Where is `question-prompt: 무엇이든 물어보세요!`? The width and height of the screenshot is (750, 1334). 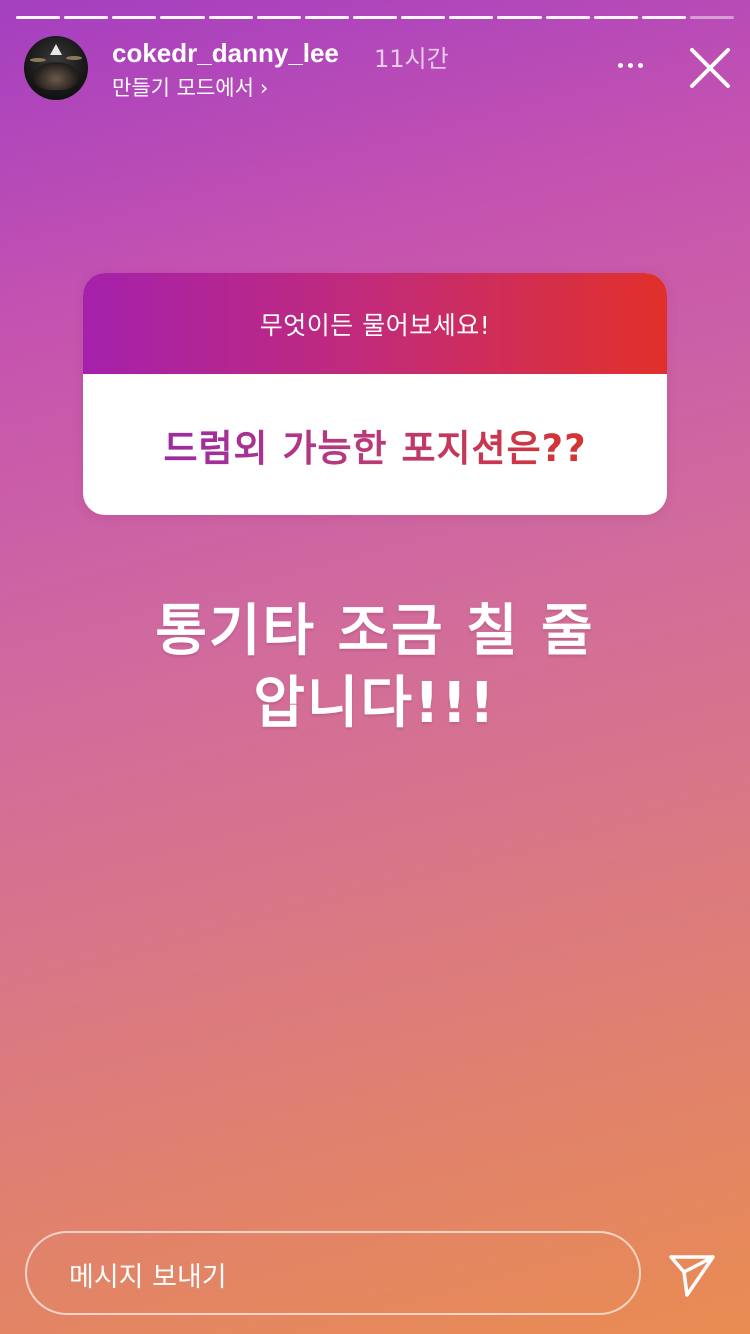 question-prompt: 무엇이든 물어보세요! is located at coordinates (375, 325).